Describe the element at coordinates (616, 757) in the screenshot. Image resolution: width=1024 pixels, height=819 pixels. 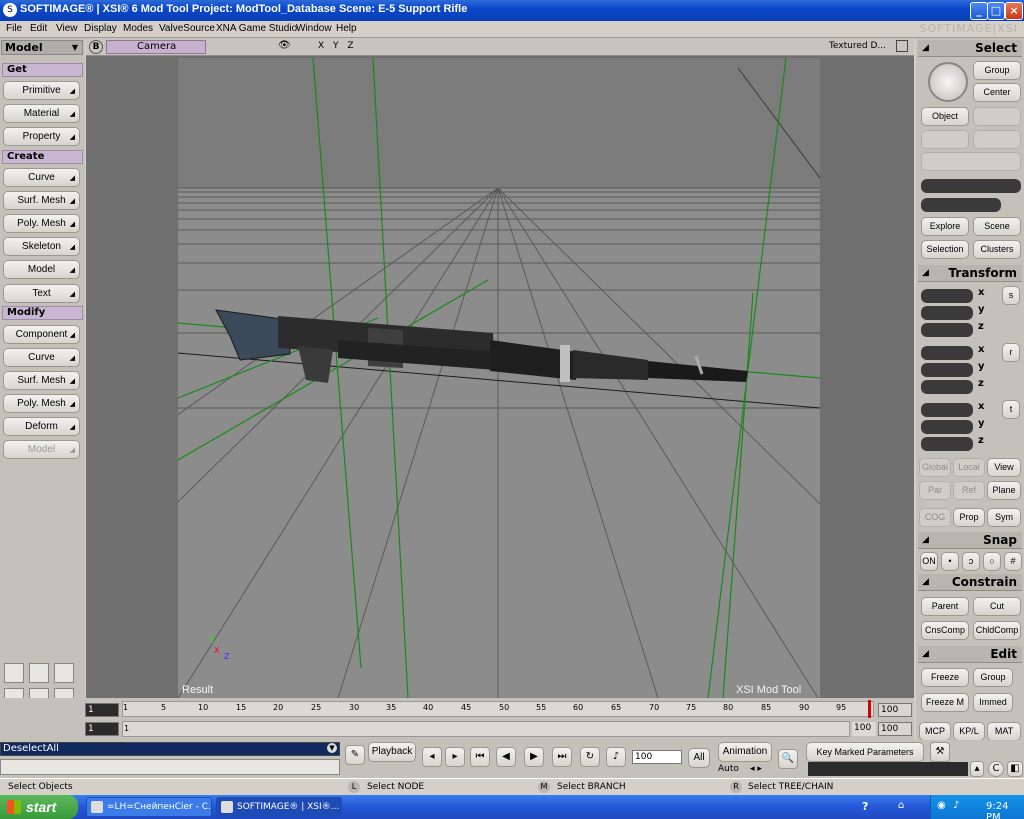
I see `audio-icon: ♪` at that location.